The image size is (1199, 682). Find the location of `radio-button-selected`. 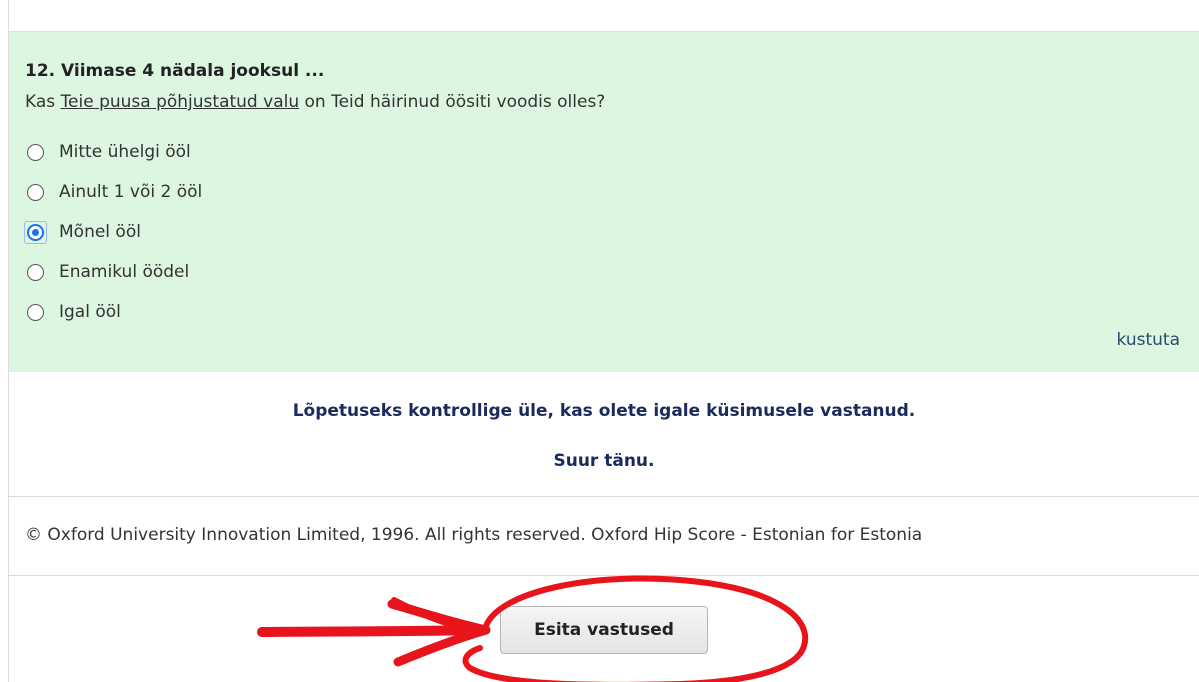

radio-button-selected is located at coordinates (35, 232).